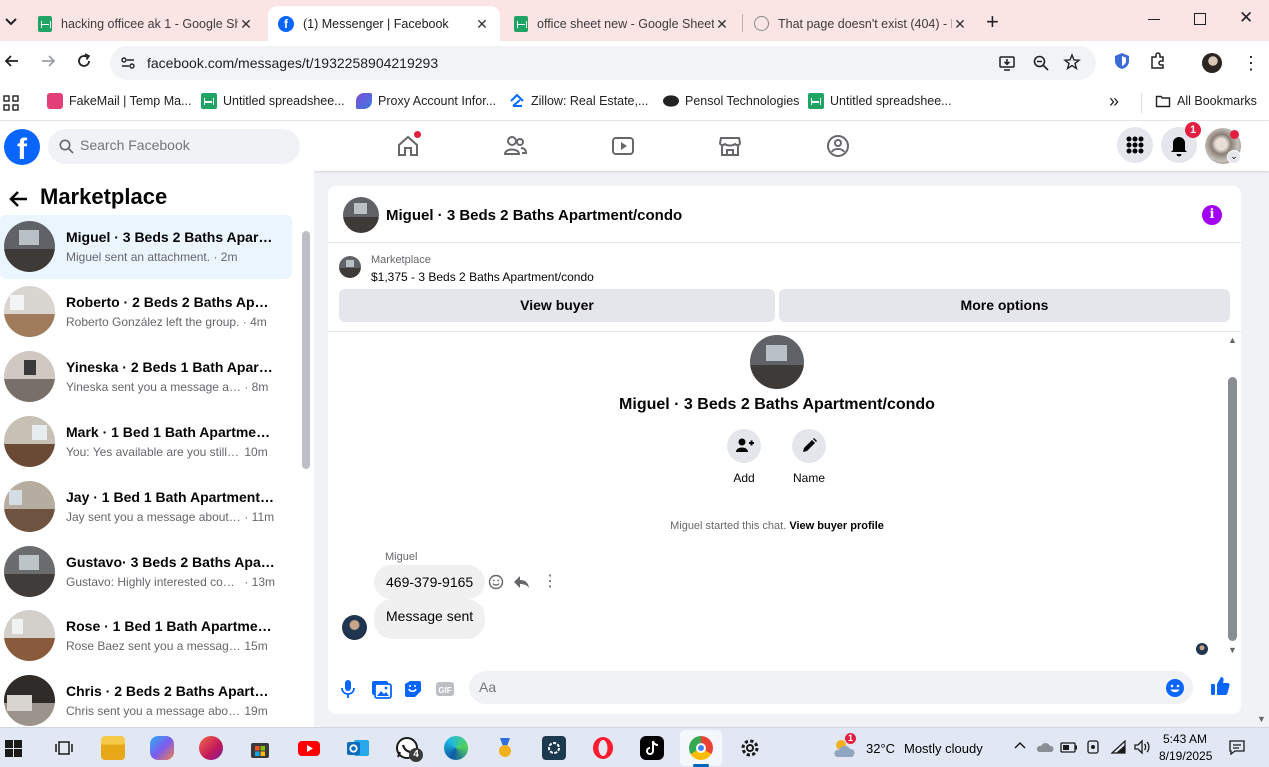  What do you see at coordinates (622, 23) in the screenshot?
I see `tab-sheet-2: office sheet new - Google Sheets ✕` at bounding box center [622, 23].